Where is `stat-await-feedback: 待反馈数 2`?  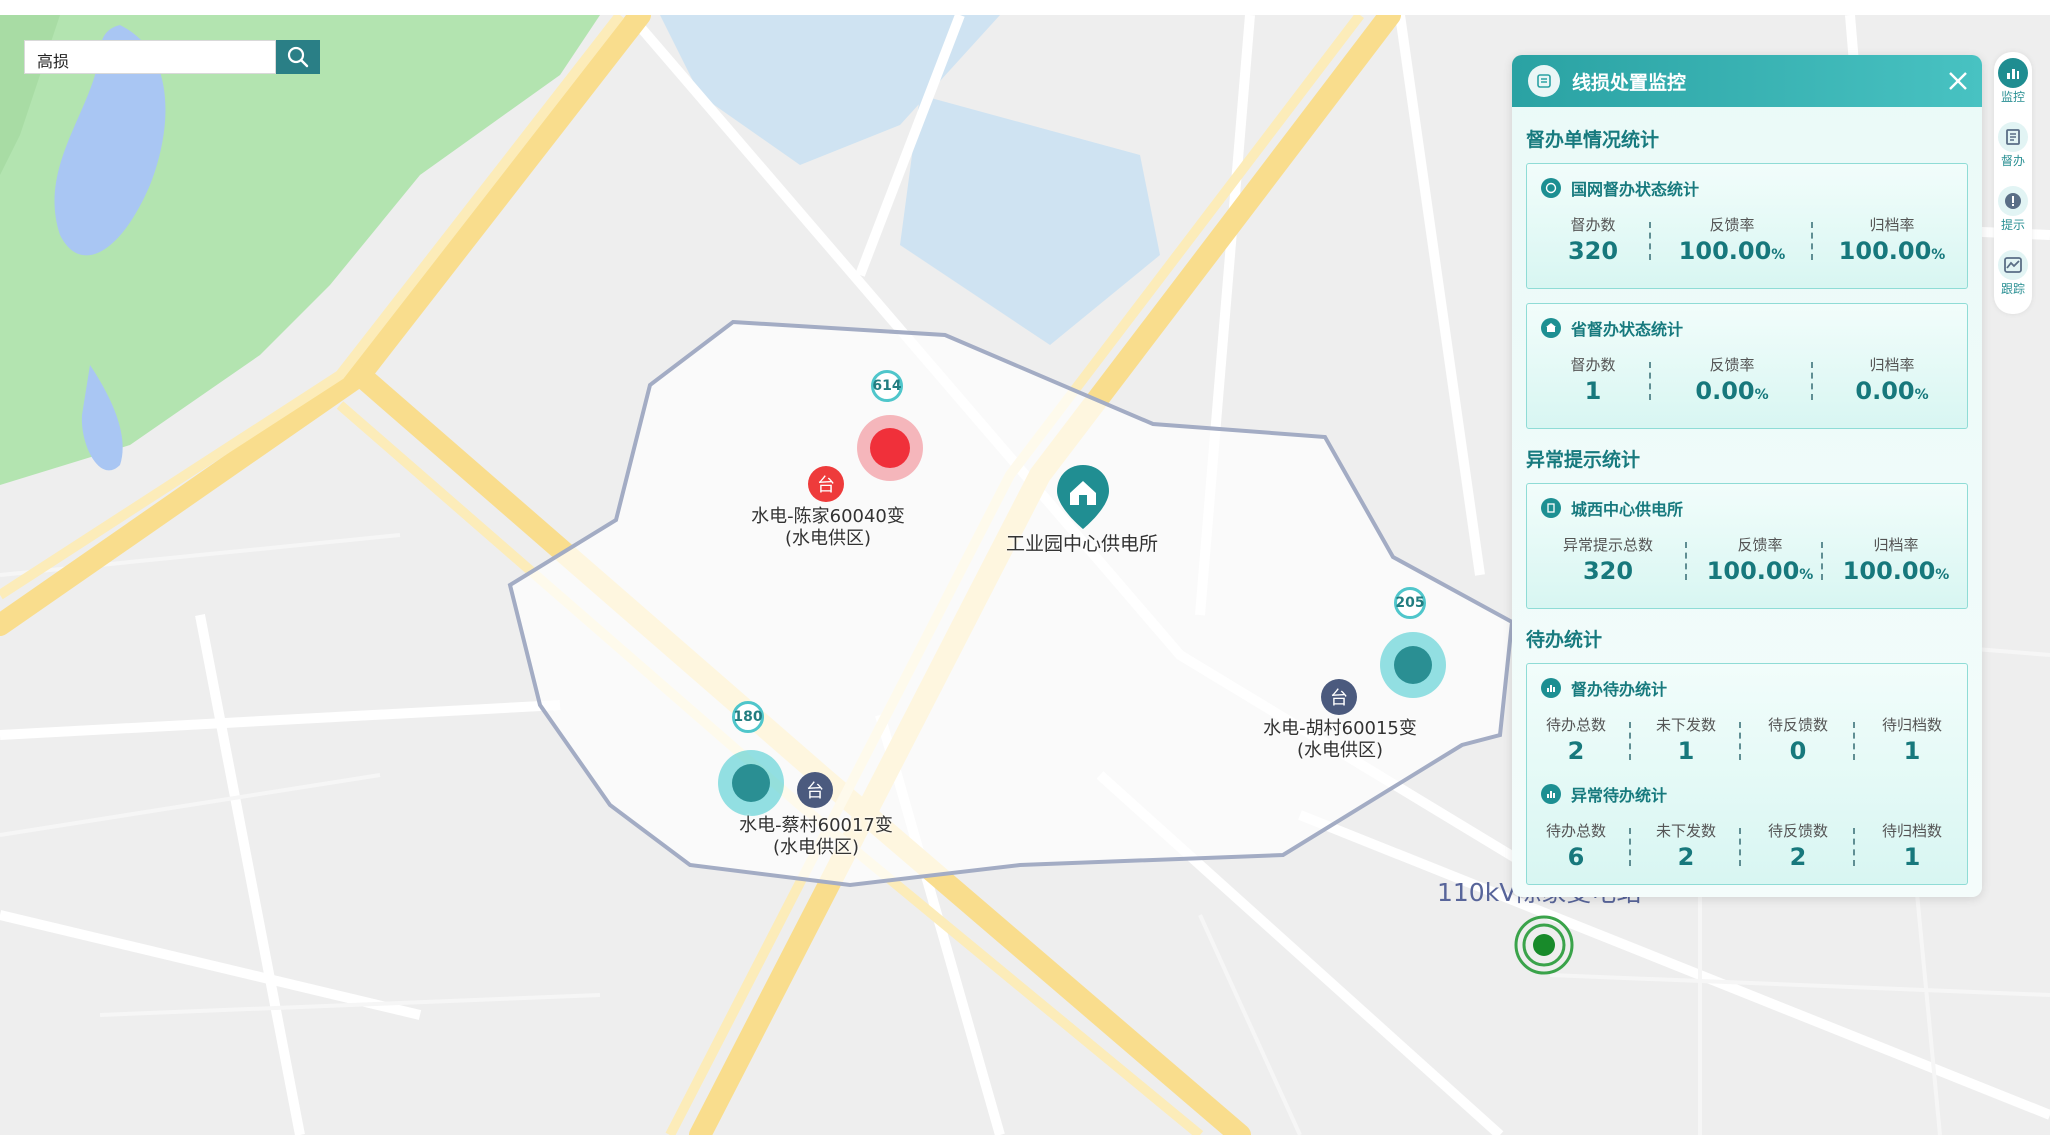 stat-await-feedback: 待反馈数 2 is located at coordinates (1797, 846).